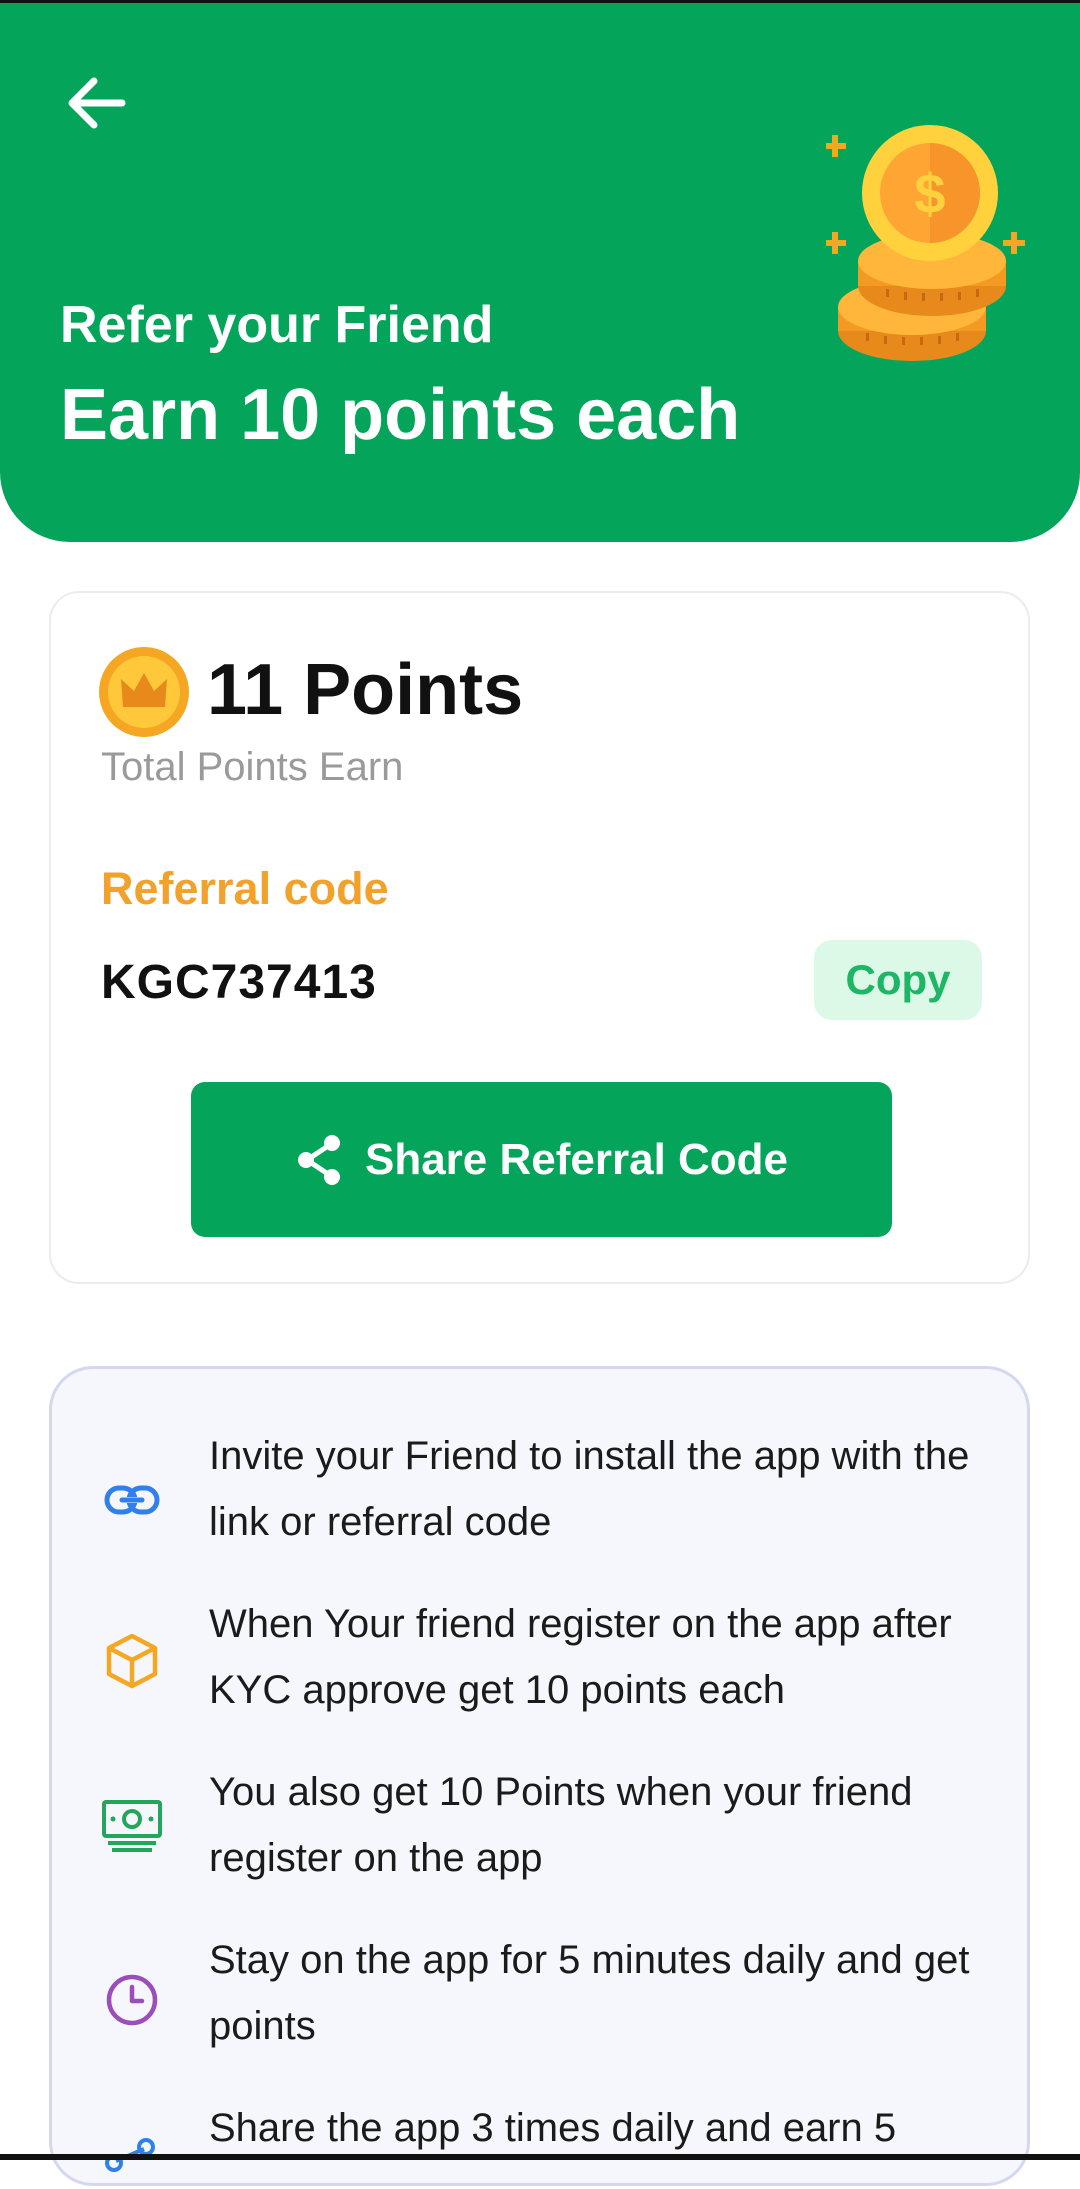 The height and width of the screenshot is (2189, 1080). I want to click on back-arrow-icon, so click(96, 103).